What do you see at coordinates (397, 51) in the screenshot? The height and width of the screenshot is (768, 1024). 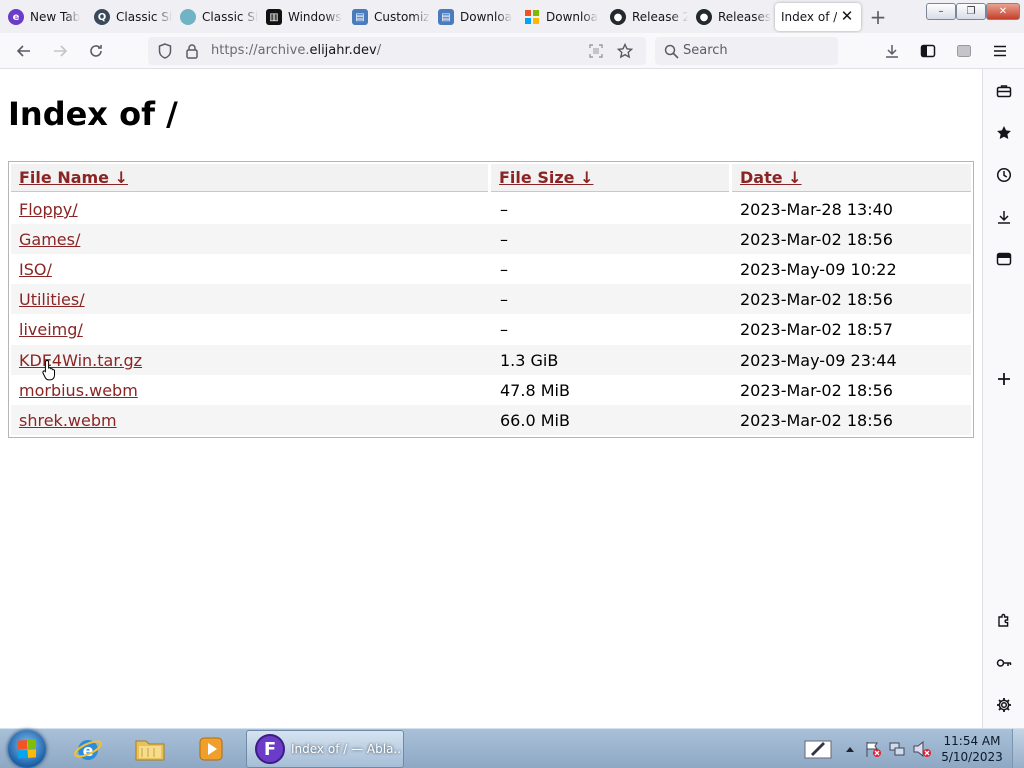 I see `url-bar: https://archive.elijahr.dev/` at bounding box center [397, 51].